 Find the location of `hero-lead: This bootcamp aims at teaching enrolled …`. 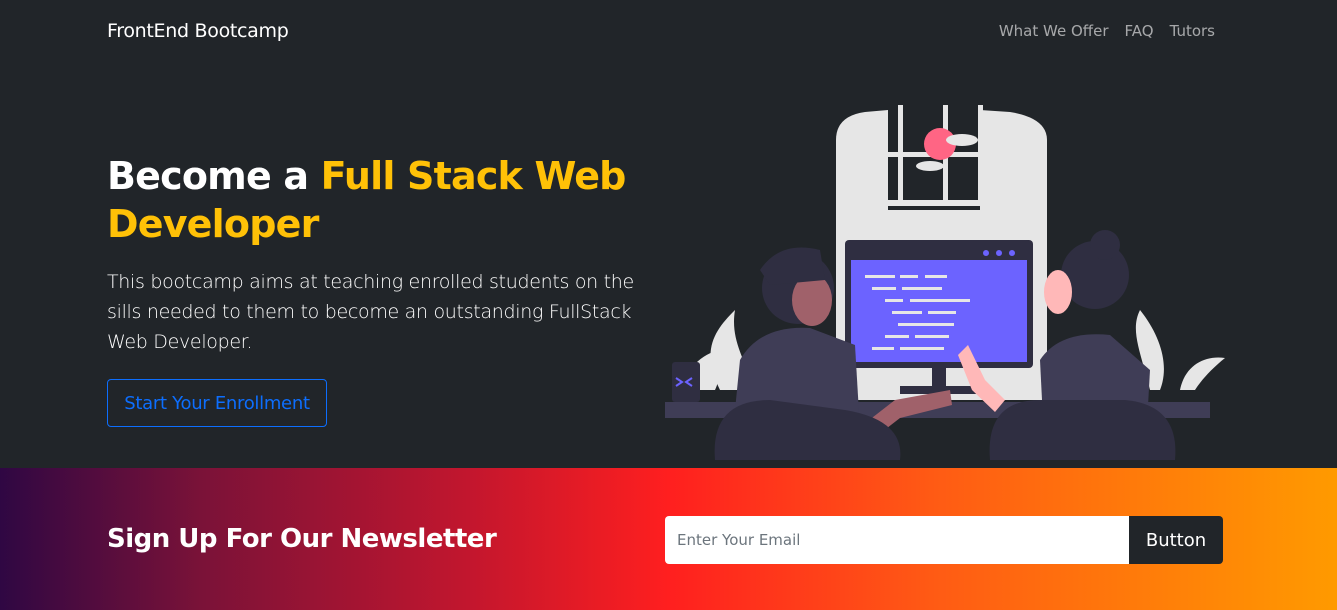

hero-lead: This bootcamp aims at teaching enrolled … is located at coordinates (370, 312).